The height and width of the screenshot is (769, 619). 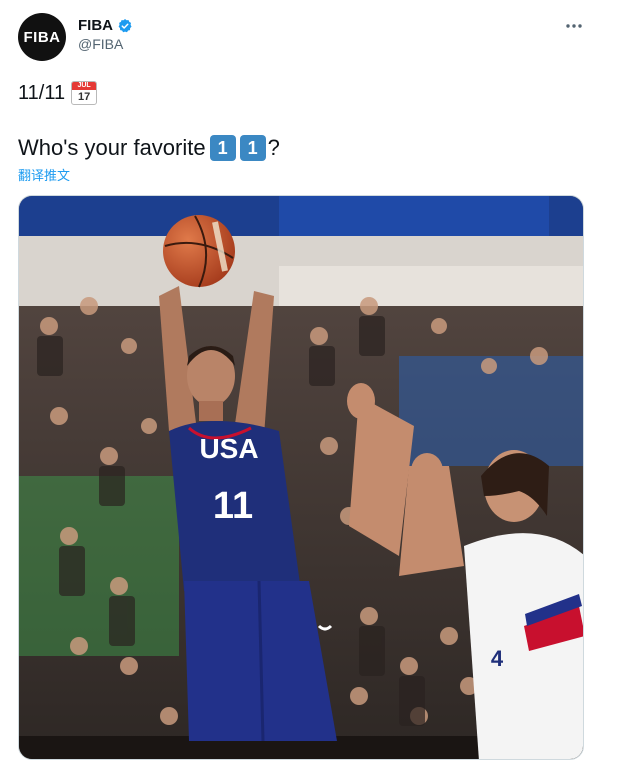 I want to click on author-handle: @FIBA, so click(x=105, y=44).